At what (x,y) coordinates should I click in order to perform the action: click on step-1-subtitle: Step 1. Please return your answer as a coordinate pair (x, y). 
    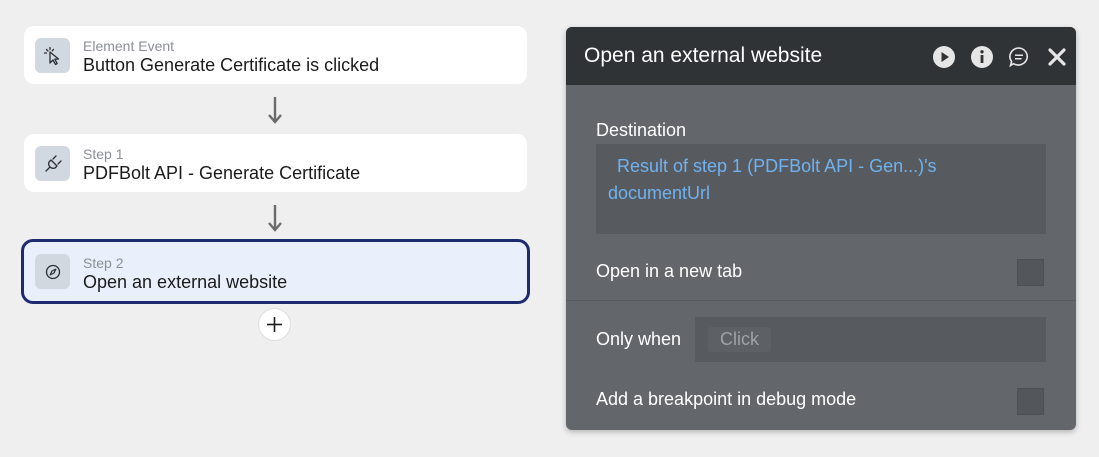
    Looking at the image, I should click on (103, 154).